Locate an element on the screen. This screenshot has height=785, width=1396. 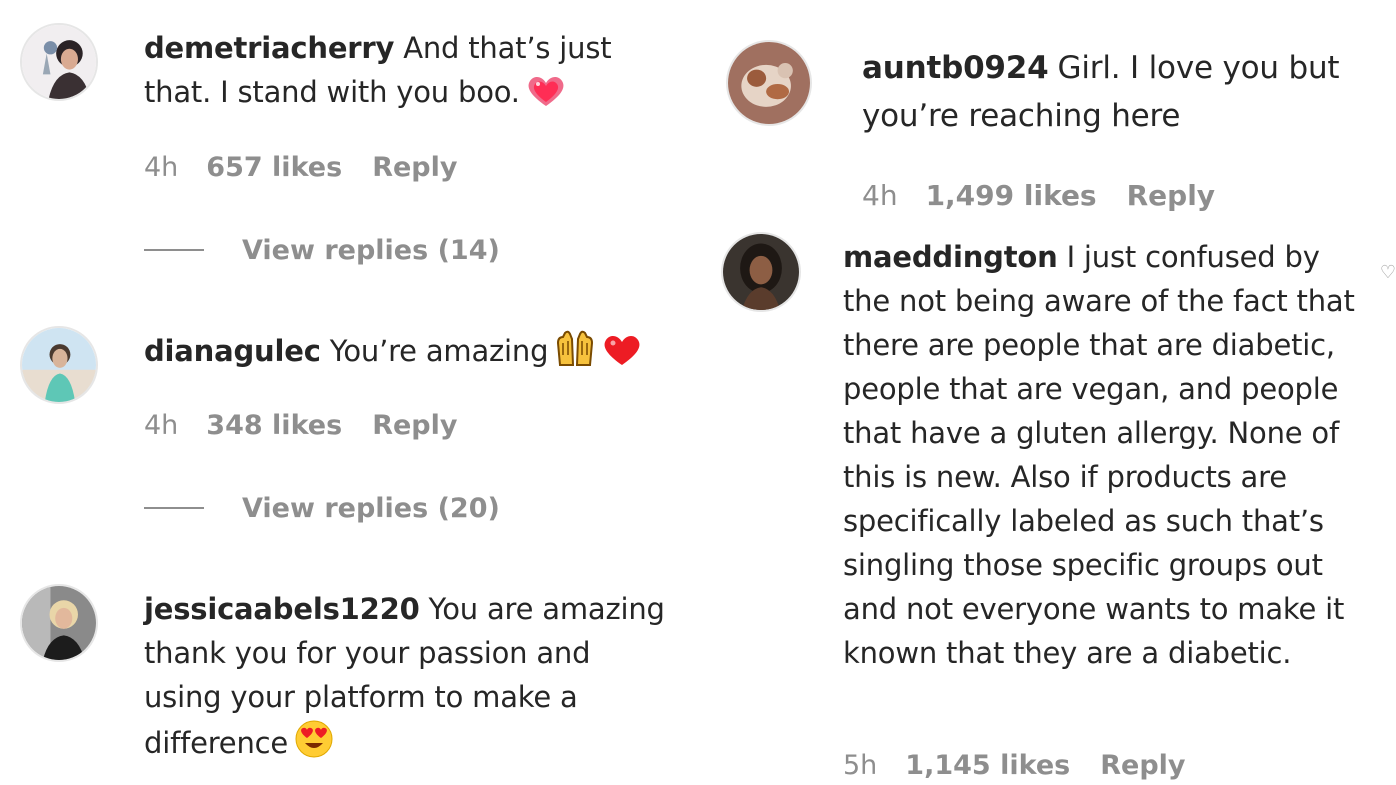
comment-likes: 348 likes is located at coordinates (274, 425).